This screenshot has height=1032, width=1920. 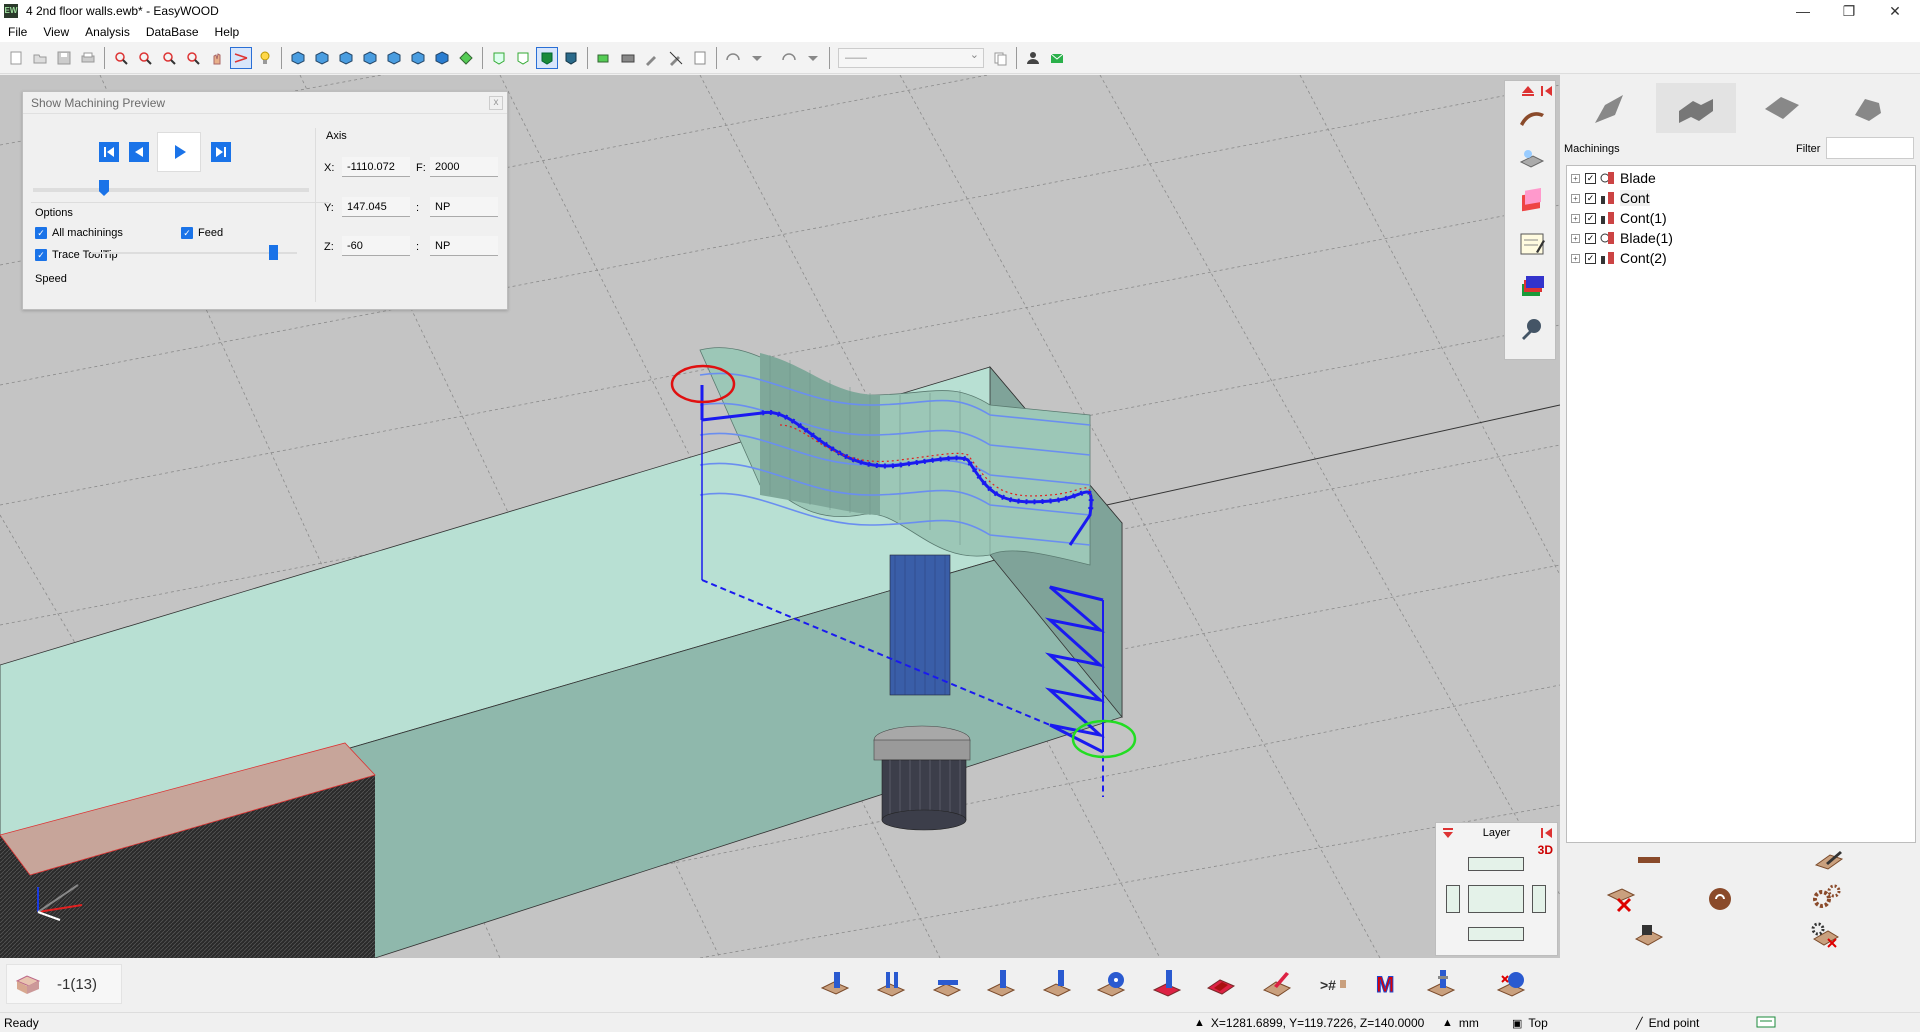 What do you see at coordinates (1532, 286) in the screenshot?
I see `layers-icon` at bounding box center [1532, 286].